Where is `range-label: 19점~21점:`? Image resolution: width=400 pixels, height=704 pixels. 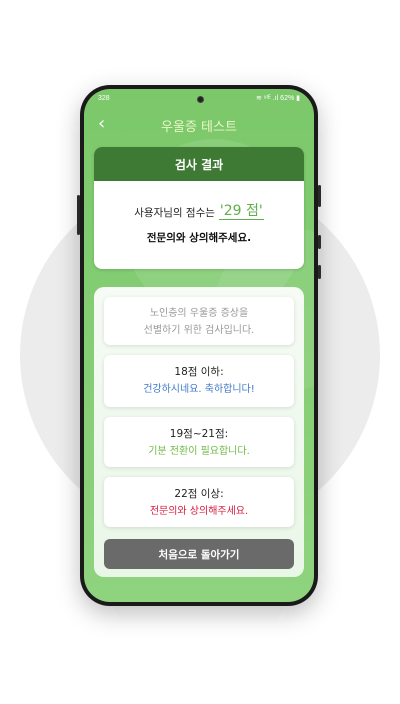 range-label: 19점~21점: is located at coordinates (199, 434).